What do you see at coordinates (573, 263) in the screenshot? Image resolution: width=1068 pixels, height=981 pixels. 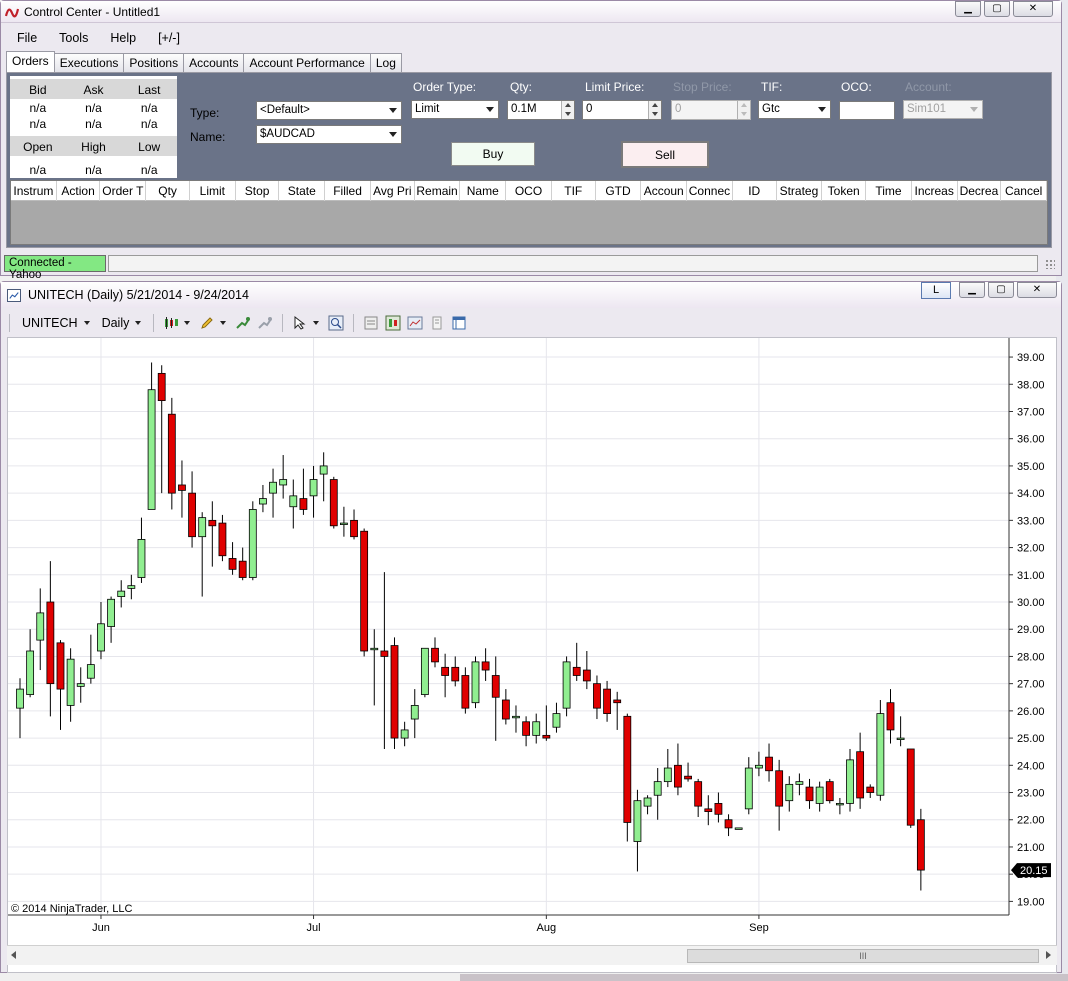 I see `status-bar-panel` at bounding box center [573, 263].